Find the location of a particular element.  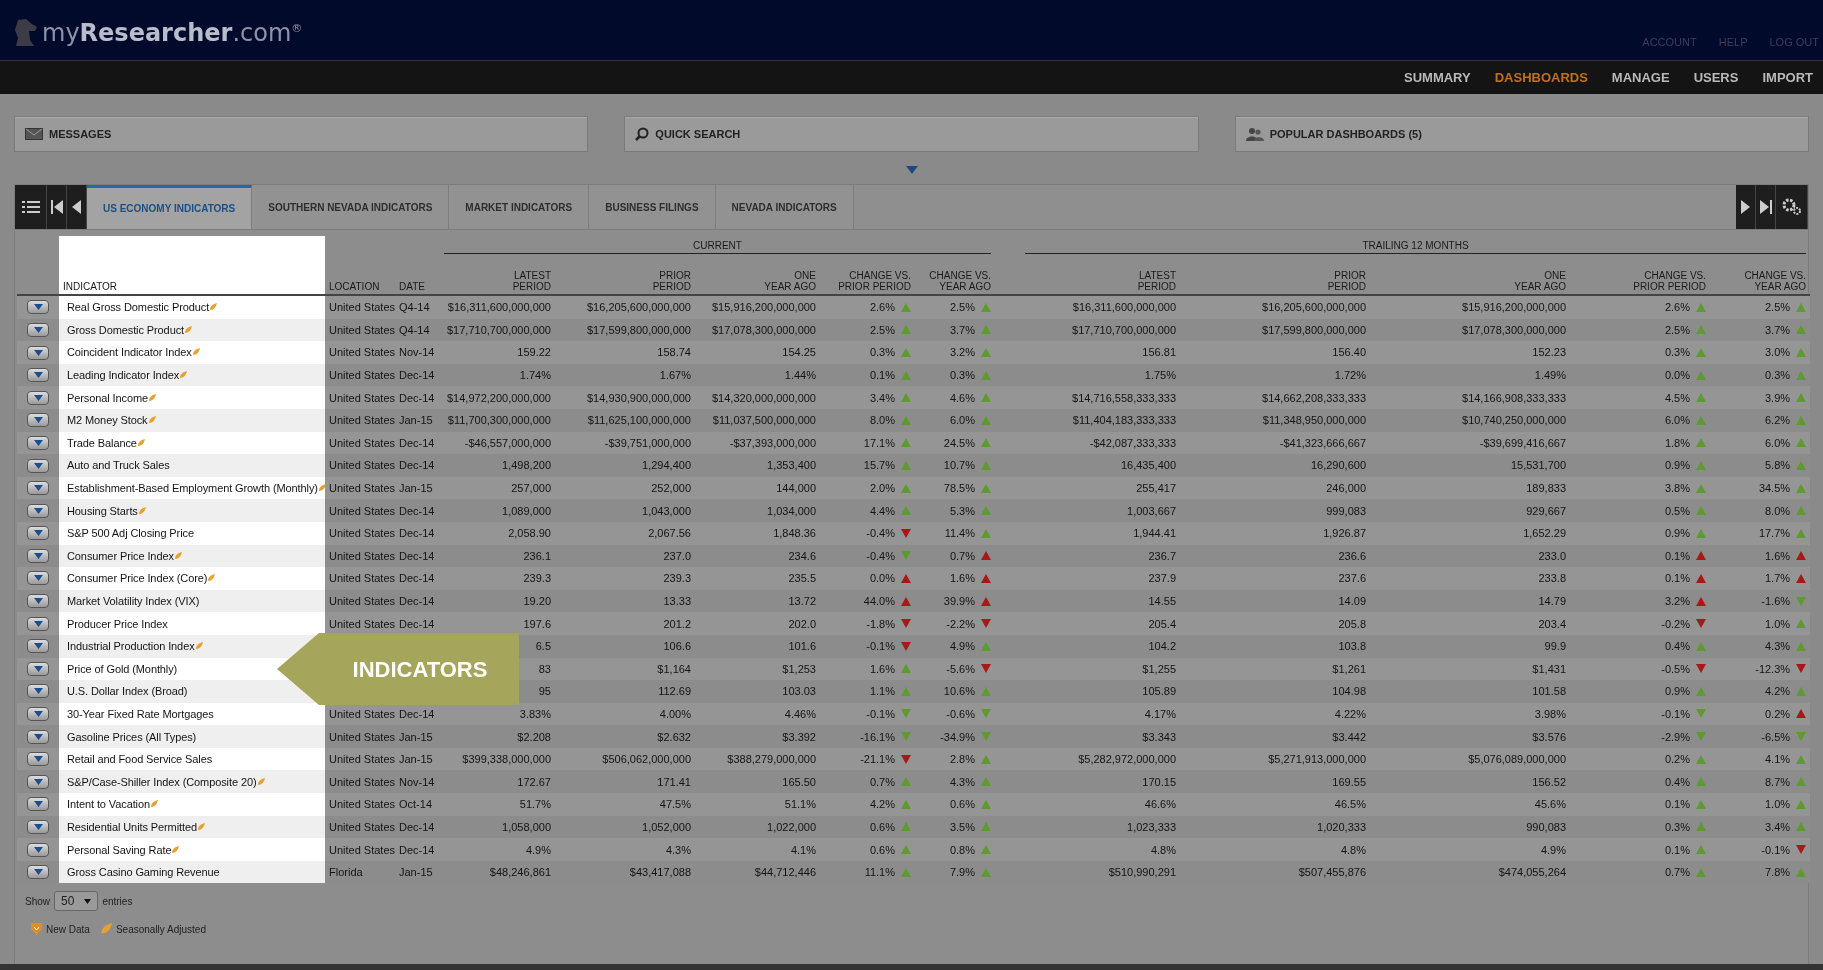

table-cell: 1.75% is located at coordinates (1160, 375).